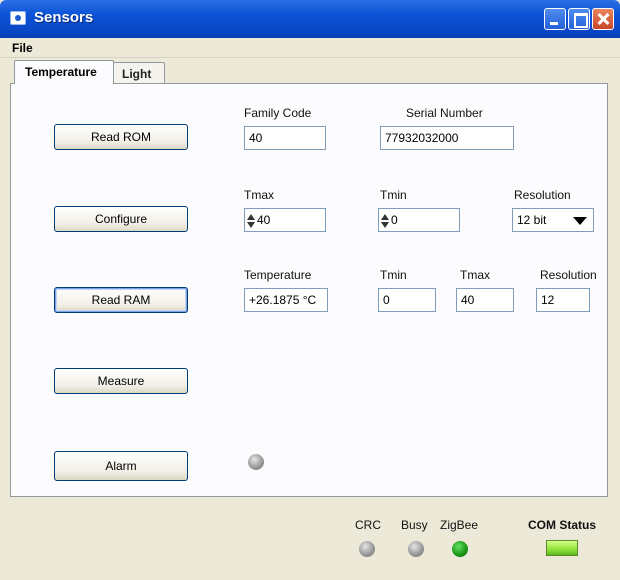  I want to click on dropdown-arrow-icon, so click(580, 221).